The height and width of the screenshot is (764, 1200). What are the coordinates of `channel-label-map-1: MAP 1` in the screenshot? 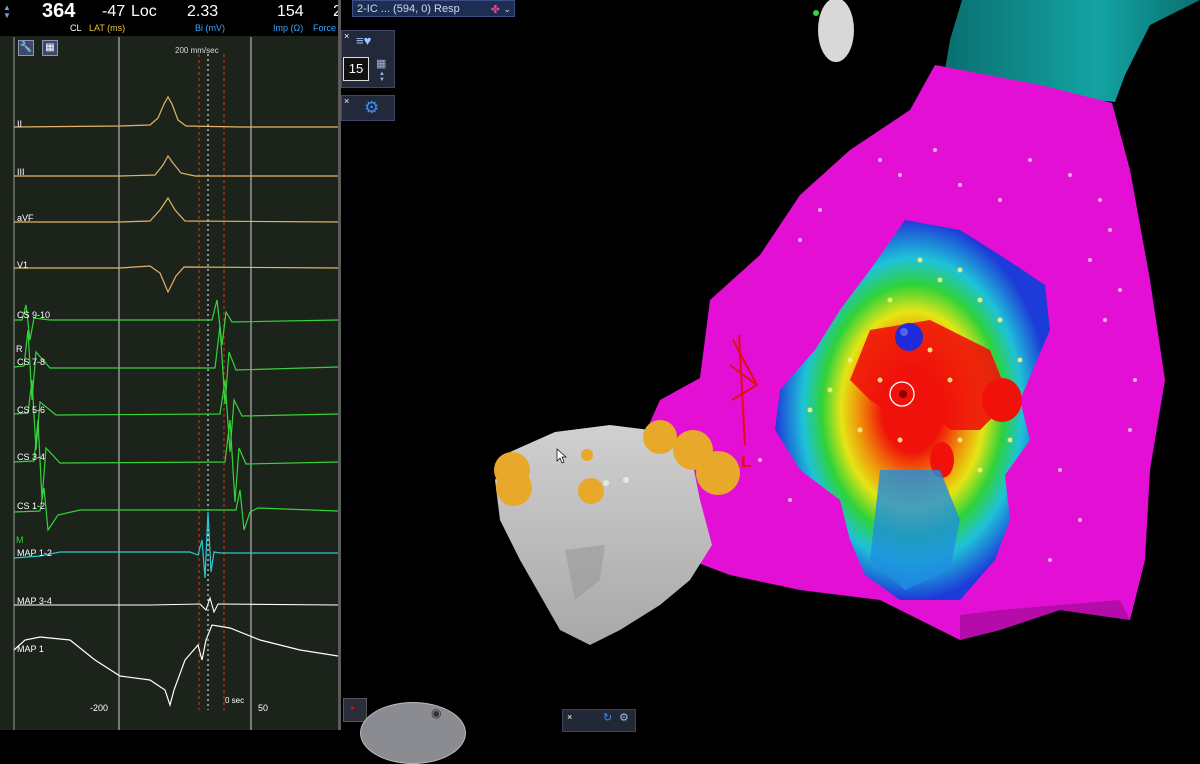 It's located at (30, 649).